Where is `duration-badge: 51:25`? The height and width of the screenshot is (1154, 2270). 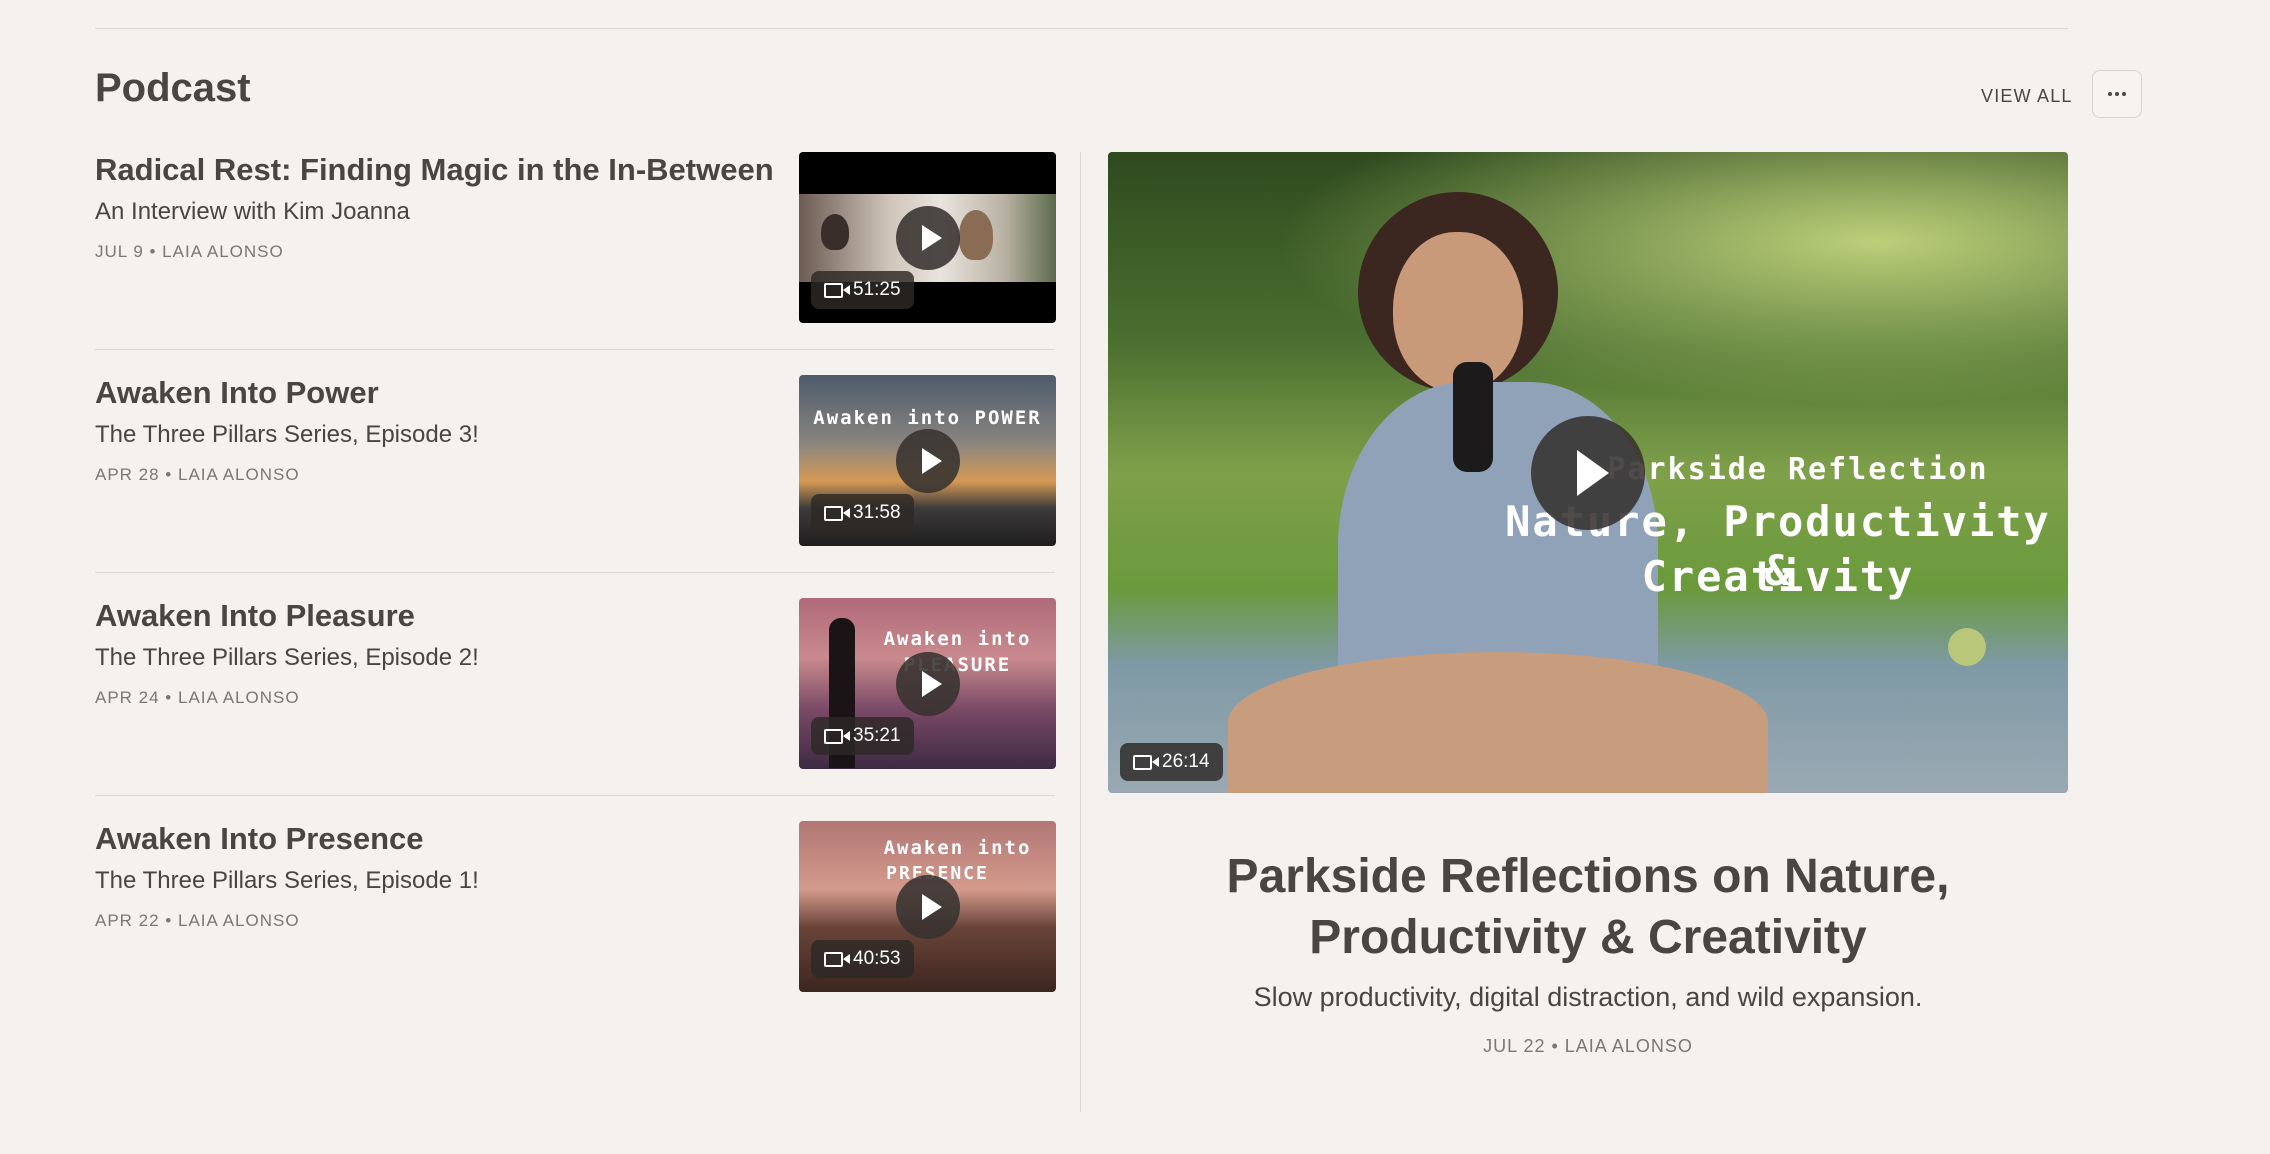 duration-badge: 51:25 is located at coordinates (862, 290).